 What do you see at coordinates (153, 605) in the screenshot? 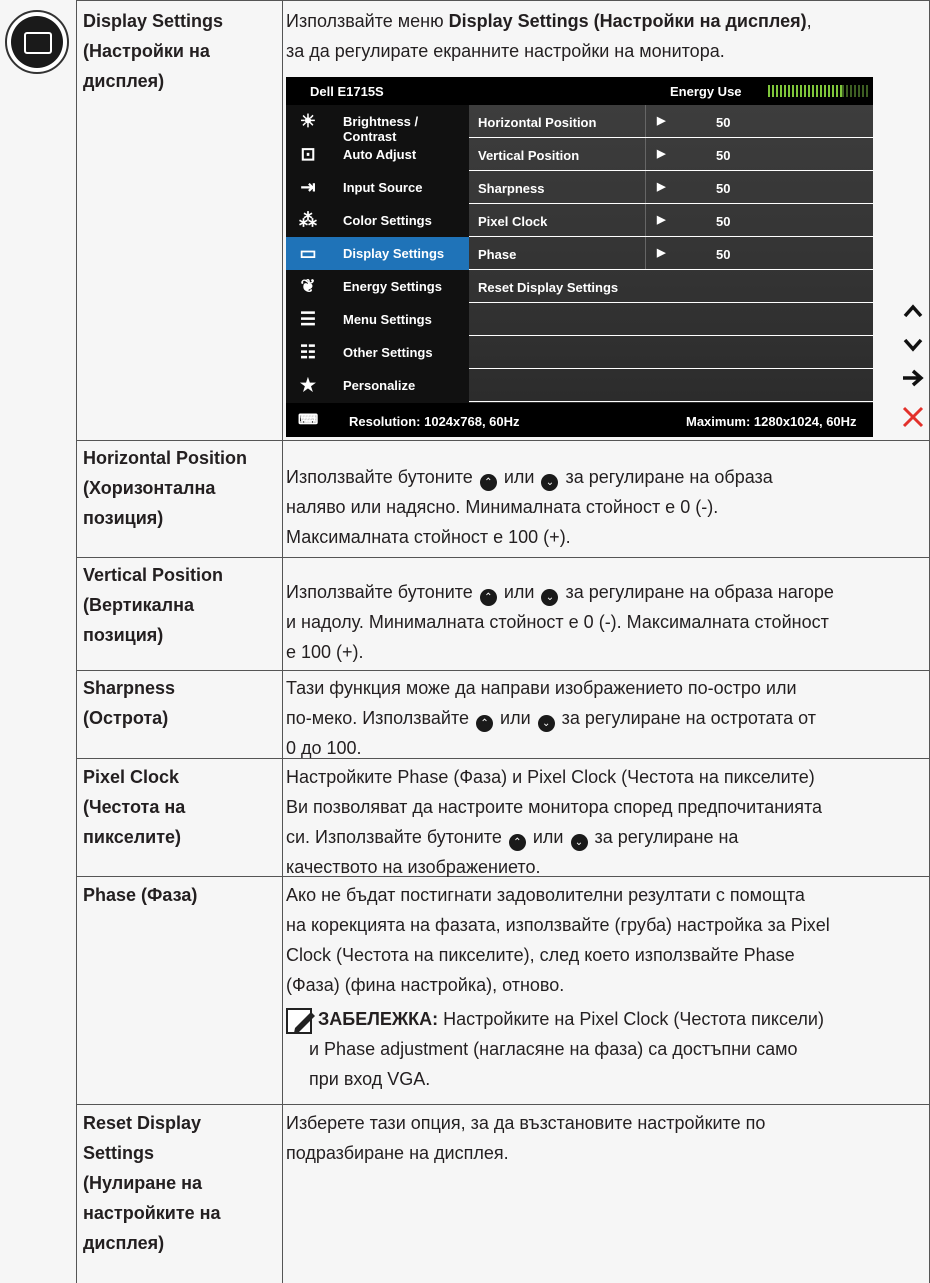
I see `row-label-vertical-position: Vertical Position (Вертикална позиция)` at bounding box center [153, 605].